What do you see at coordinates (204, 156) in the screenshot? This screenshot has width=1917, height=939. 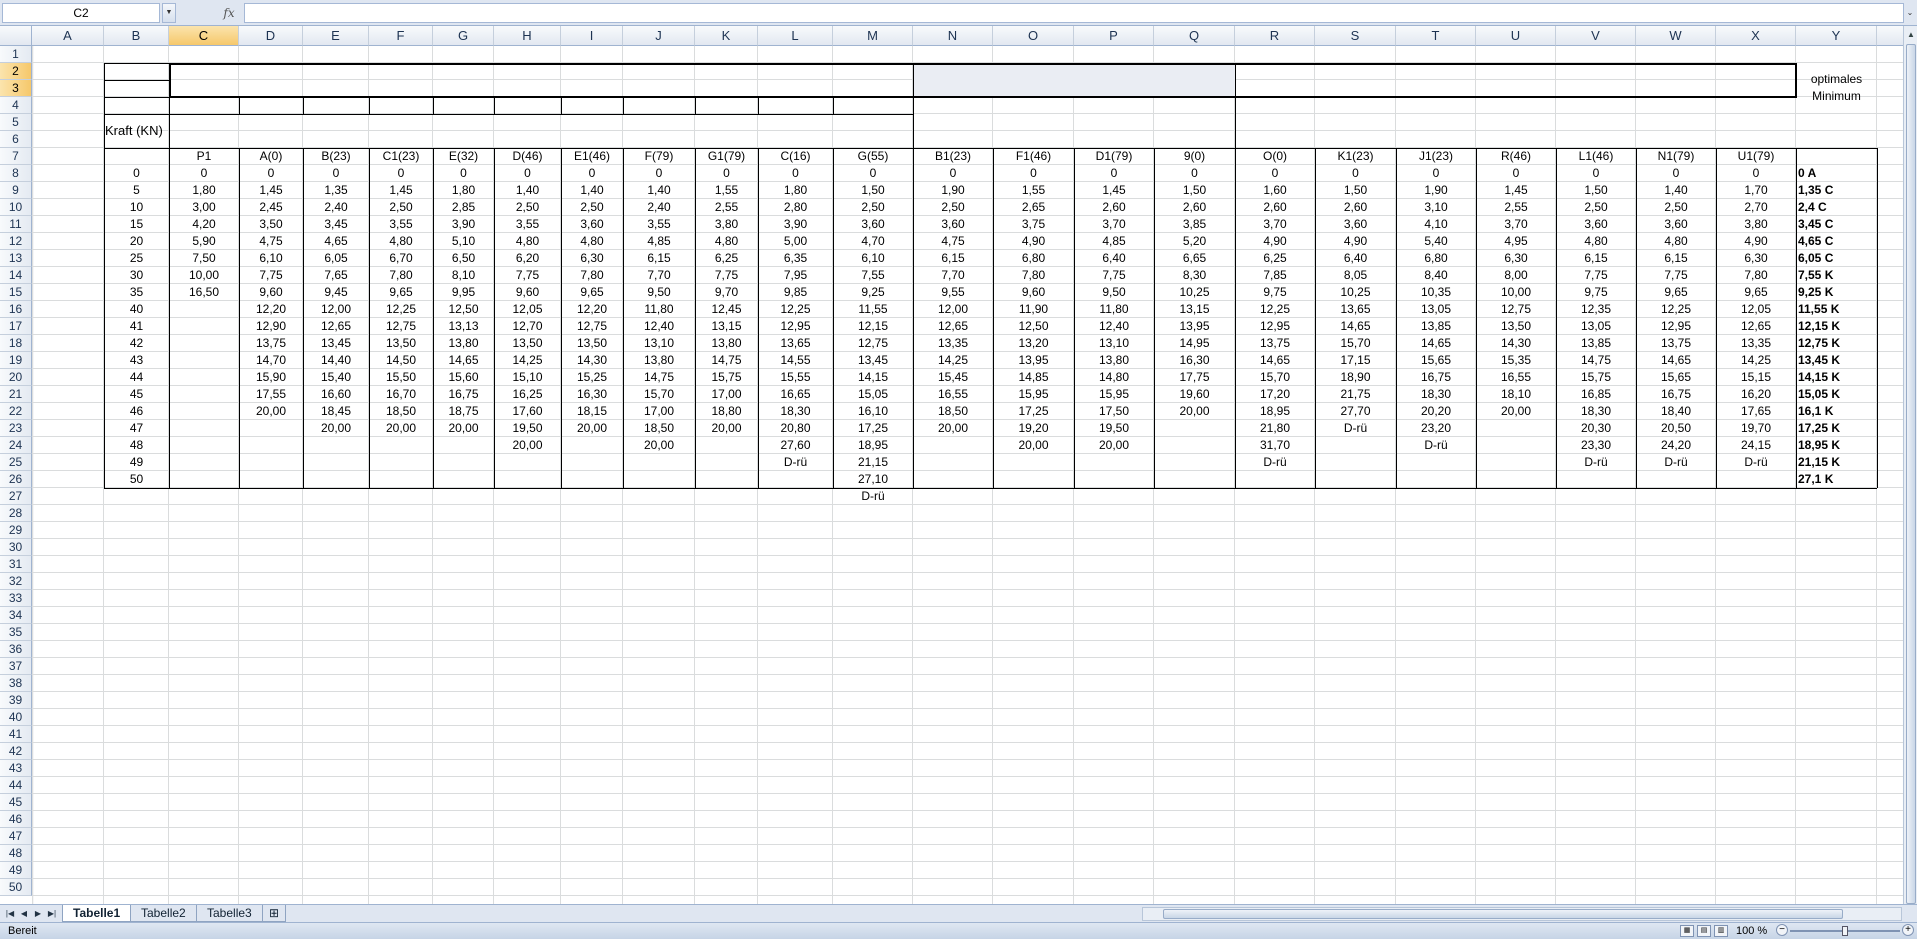 I see `cell-c7: P1` at bounding box center [204, 156].